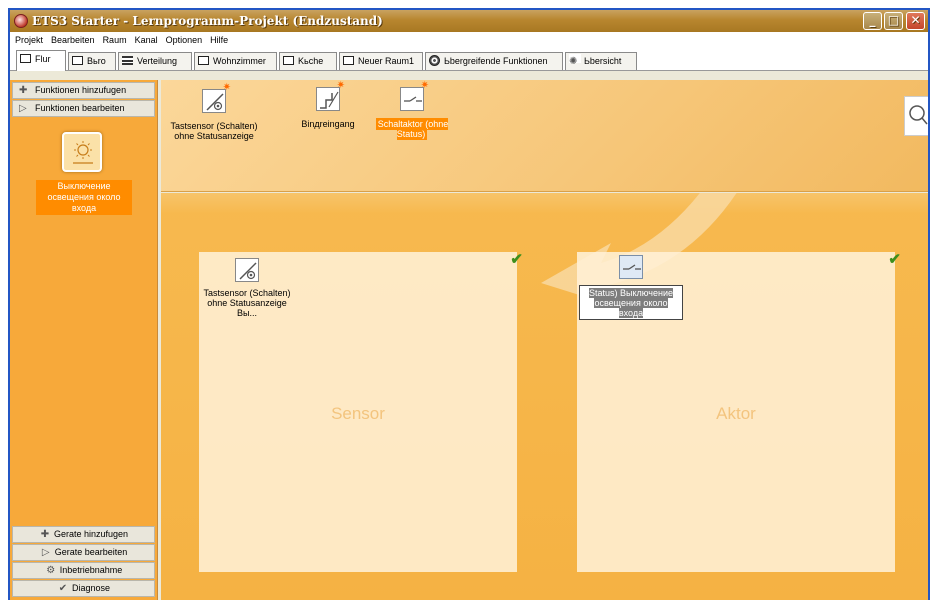 The width and height of the screenshot is (941, 600). Describe the element at coordinates (83, 90) in the screenshot. I see `add-functions-button: ✚ Funktionen hinzufugen` at that location.